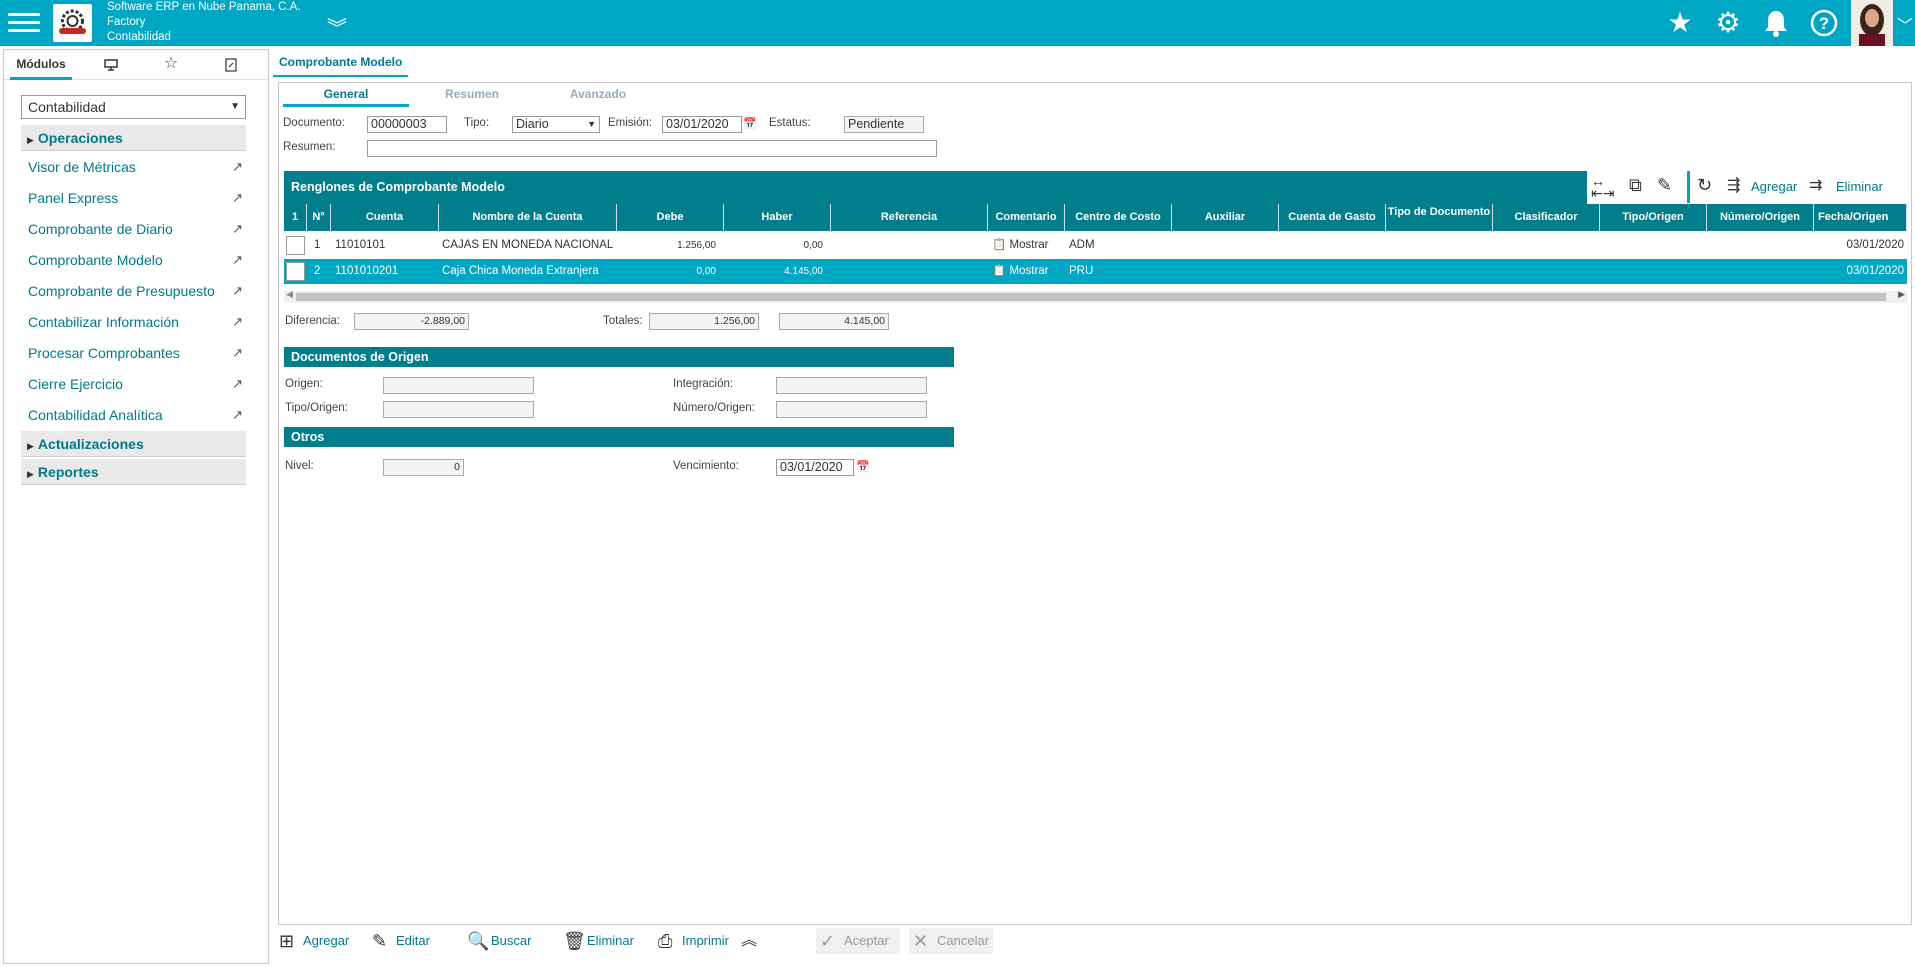 The image size is (1915, 967). What do you see at coordinates (472, 95) in the screenshot?
I see `subtab-resumen: Resumen` at bounding box center [472, 95].